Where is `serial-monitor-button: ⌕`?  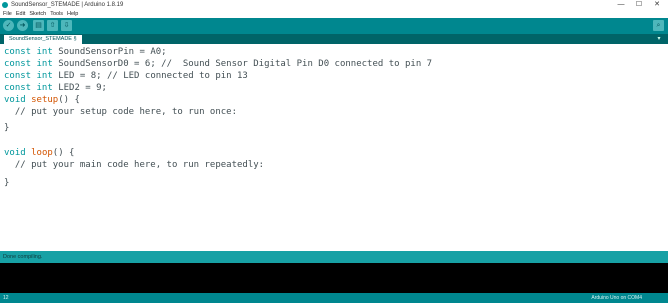
serial-monitor-button: ⌕ is located at coordinates (658, 25).